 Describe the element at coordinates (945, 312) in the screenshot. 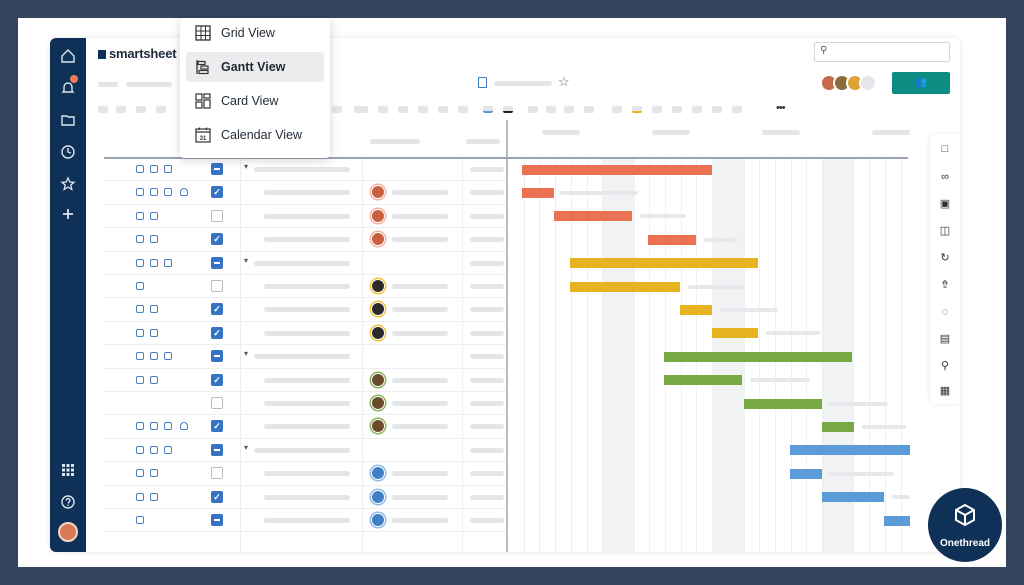

I see `update-requests-icon: ◌` at that location.